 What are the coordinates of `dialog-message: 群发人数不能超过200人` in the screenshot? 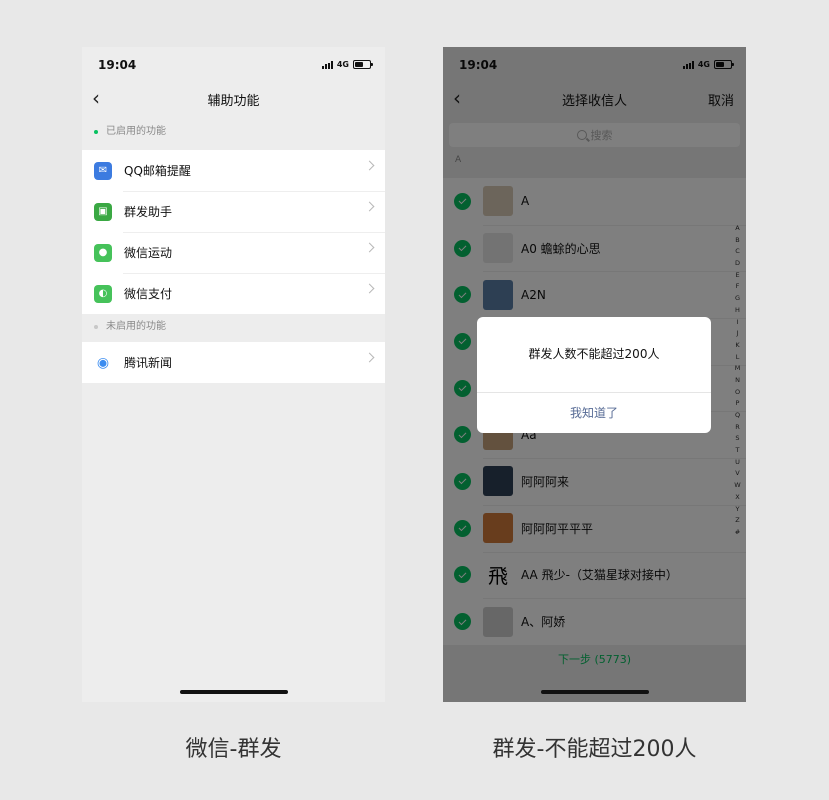 It's located at (594, 354).